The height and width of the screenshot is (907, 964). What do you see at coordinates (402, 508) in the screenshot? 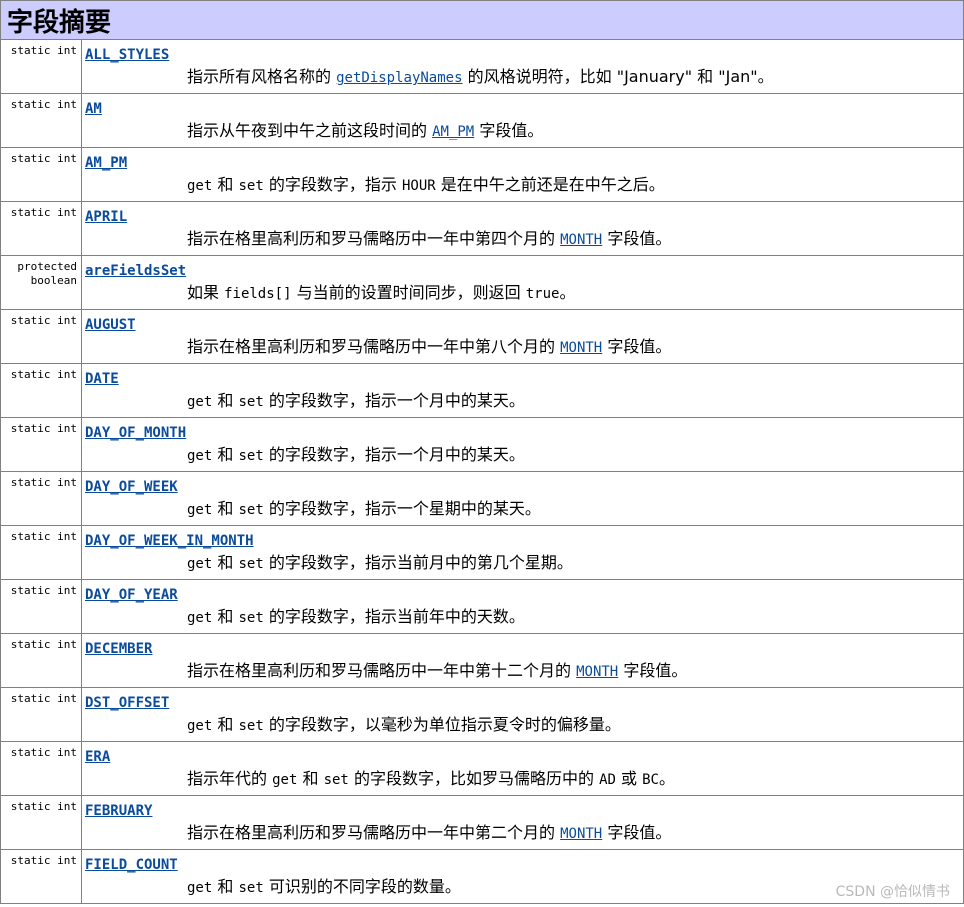
I see `description-text: 的字段数字，指示一个星期中的某天。` at bounding box center [402, 508].